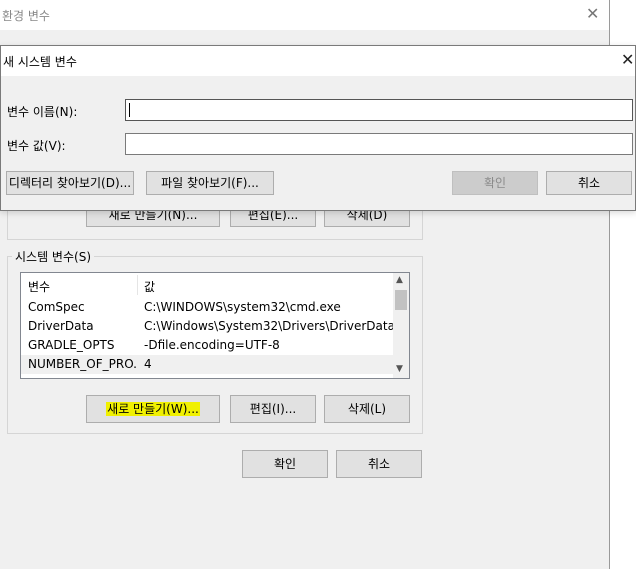 The width and height of the screenshot is (636, 569). What do you see at coordinates (285, 464) in the screenshot?
I see `env-ok-button: 확인` at bounding box center [285, 464].